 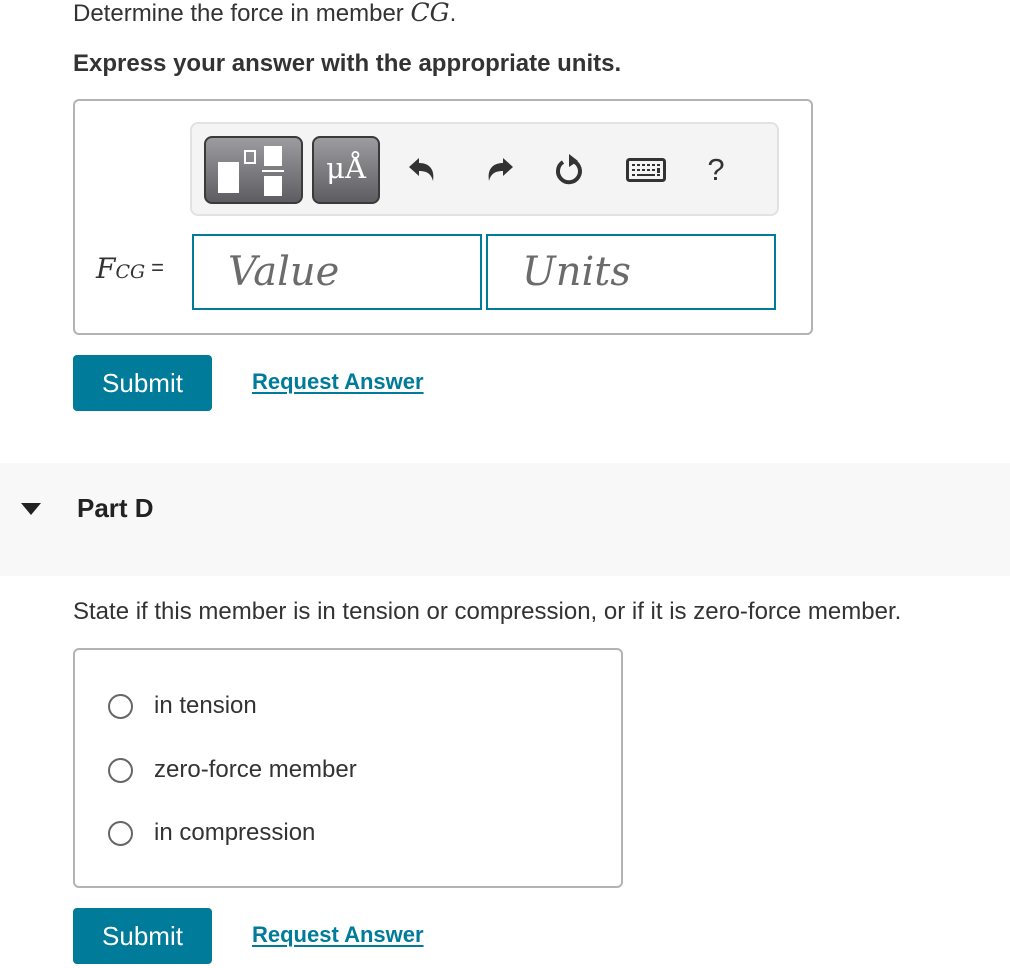 What do you see at coordinates (158, 267) in the screenshot?
I see `equals-sign: =` at bounding box center [158, 267].